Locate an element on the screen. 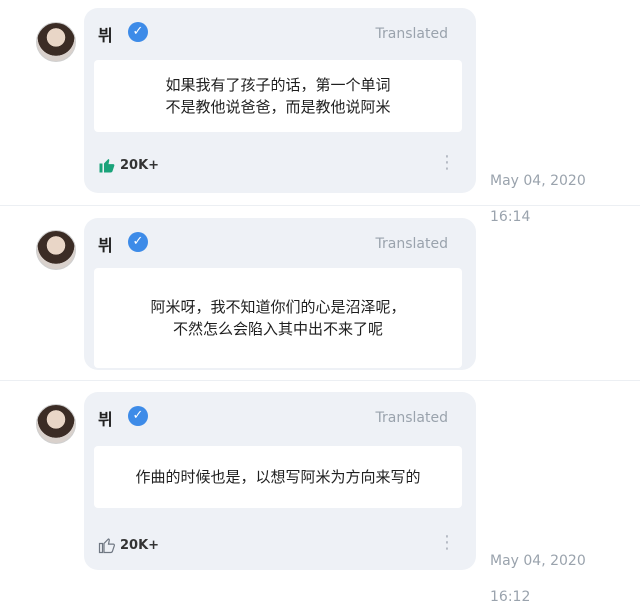  message-bubble: 如果我有了孩子的话，第一个单词 不是教他说爸爸，而是教他说阿米 is located at coordinates (278, 96).